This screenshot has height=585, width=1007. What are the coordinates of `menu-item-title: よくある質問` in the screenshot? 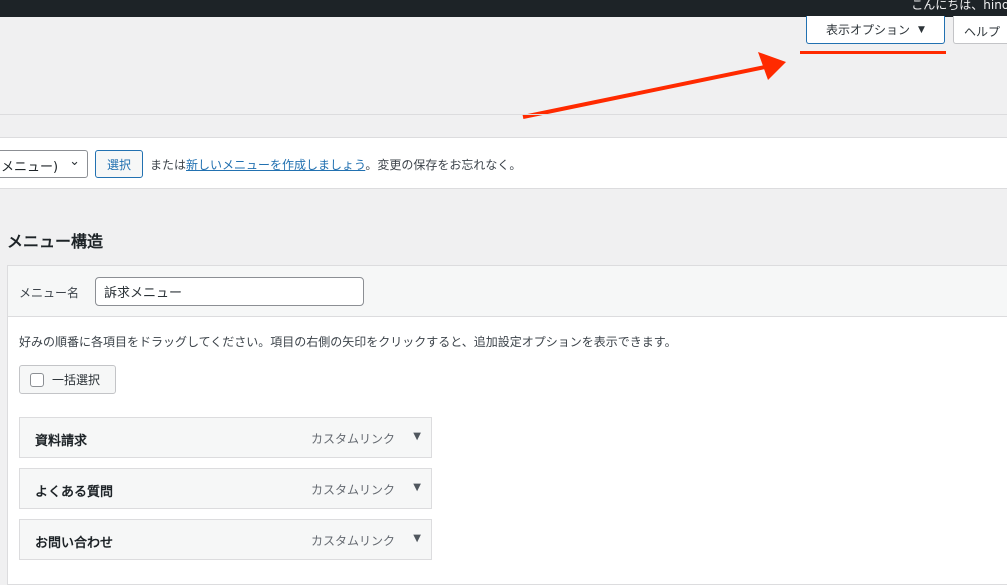 It's located at (74, 492).